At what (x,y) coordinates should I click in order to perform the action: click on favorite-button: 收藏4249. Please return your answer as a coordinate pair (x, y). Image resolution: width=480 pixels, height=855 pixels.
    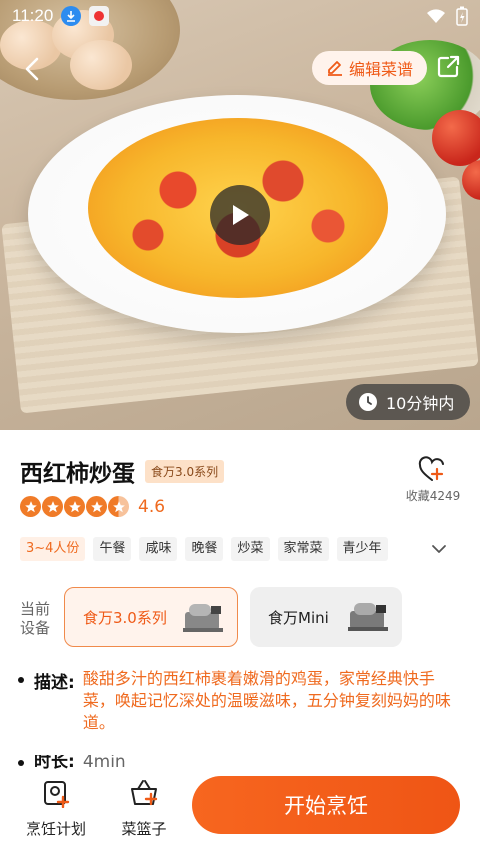
    Looking at the image, I should click on (433, 480).